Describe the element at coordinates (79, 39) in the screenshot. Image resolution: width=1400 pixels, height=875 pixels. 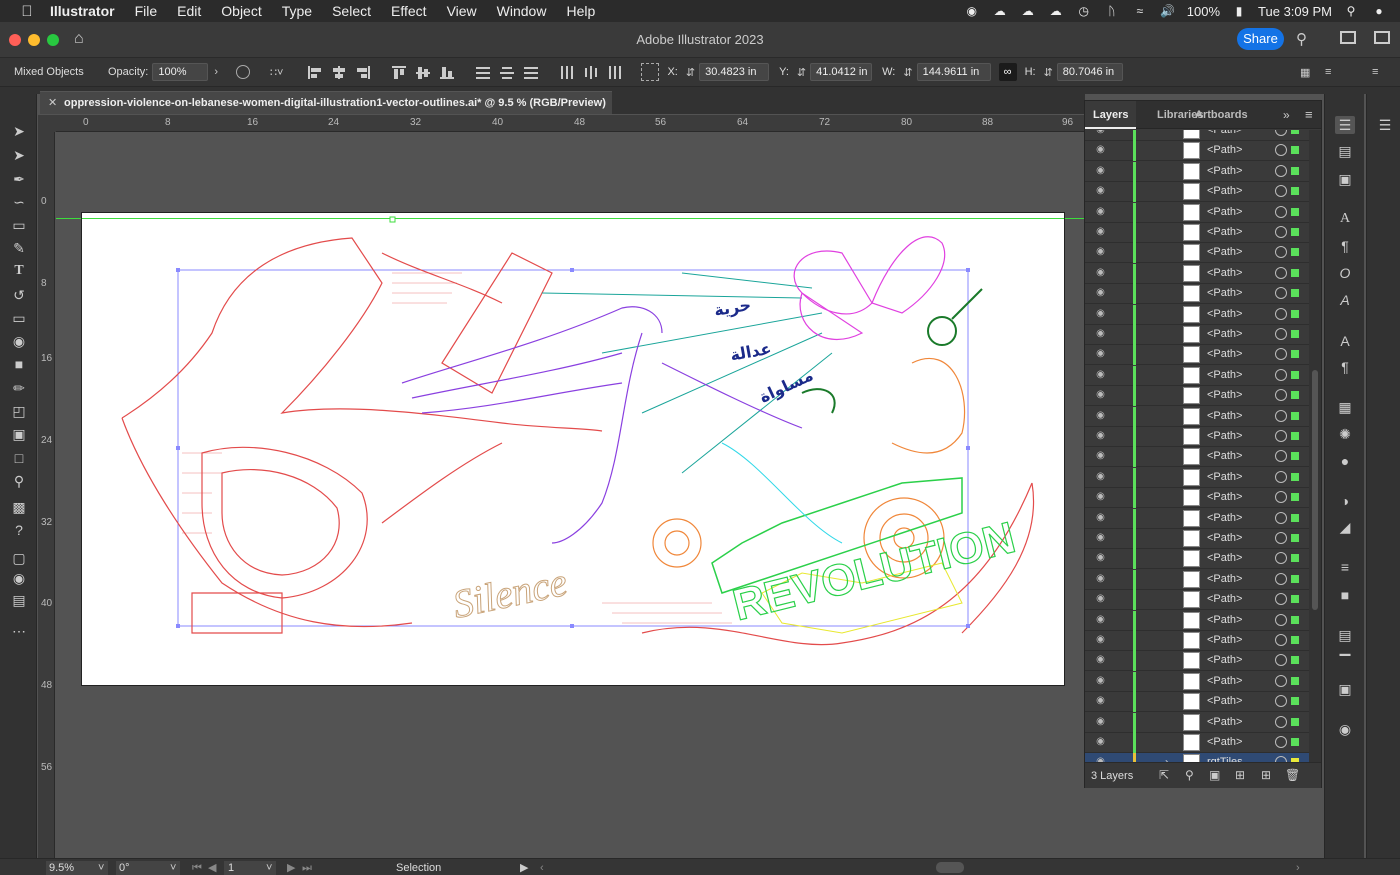
I see `home-icon: ⌂` at that location.